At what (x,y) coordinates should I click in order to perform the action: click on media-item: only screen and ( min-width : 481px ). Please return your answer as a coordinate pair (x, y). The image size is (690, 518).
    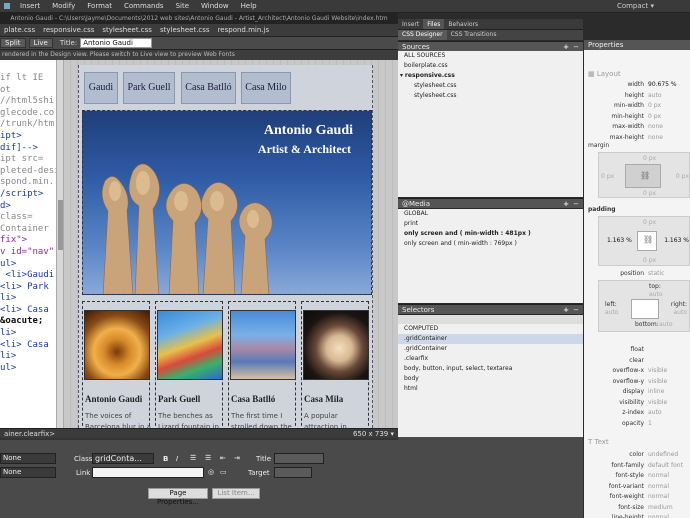
    Looking at the image, I should click on (490, 234).